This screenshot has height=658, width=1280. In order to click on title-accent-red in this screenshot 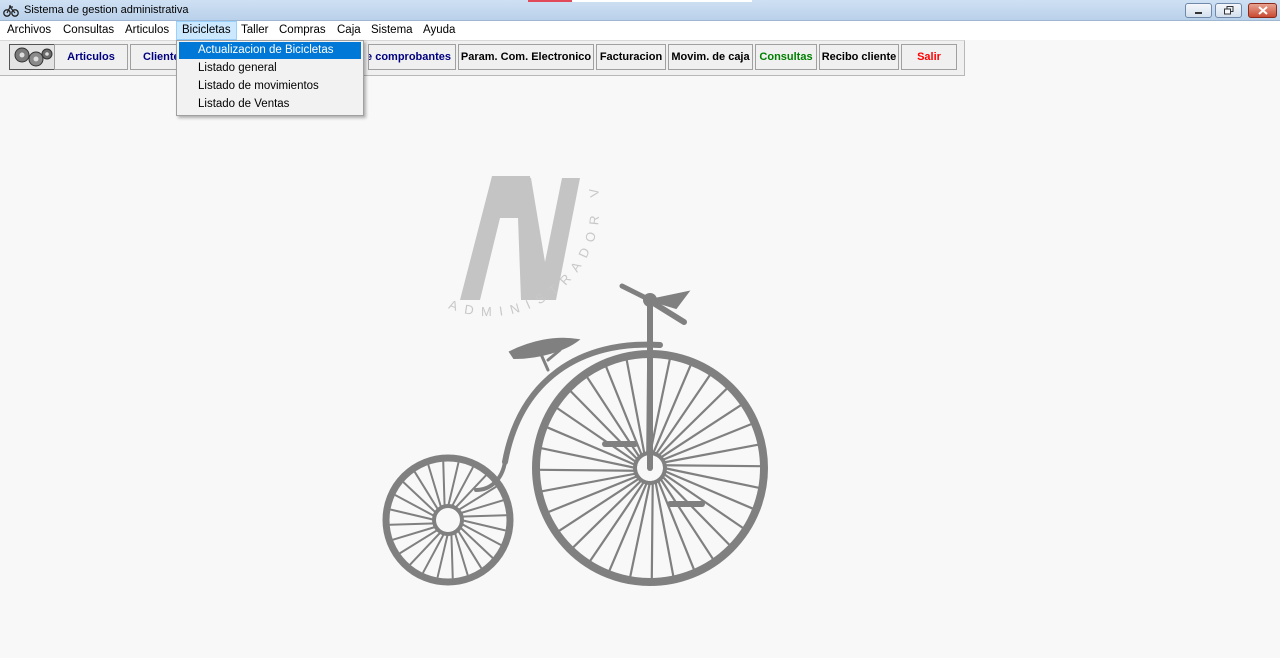, I will do `click(550, 1)`.